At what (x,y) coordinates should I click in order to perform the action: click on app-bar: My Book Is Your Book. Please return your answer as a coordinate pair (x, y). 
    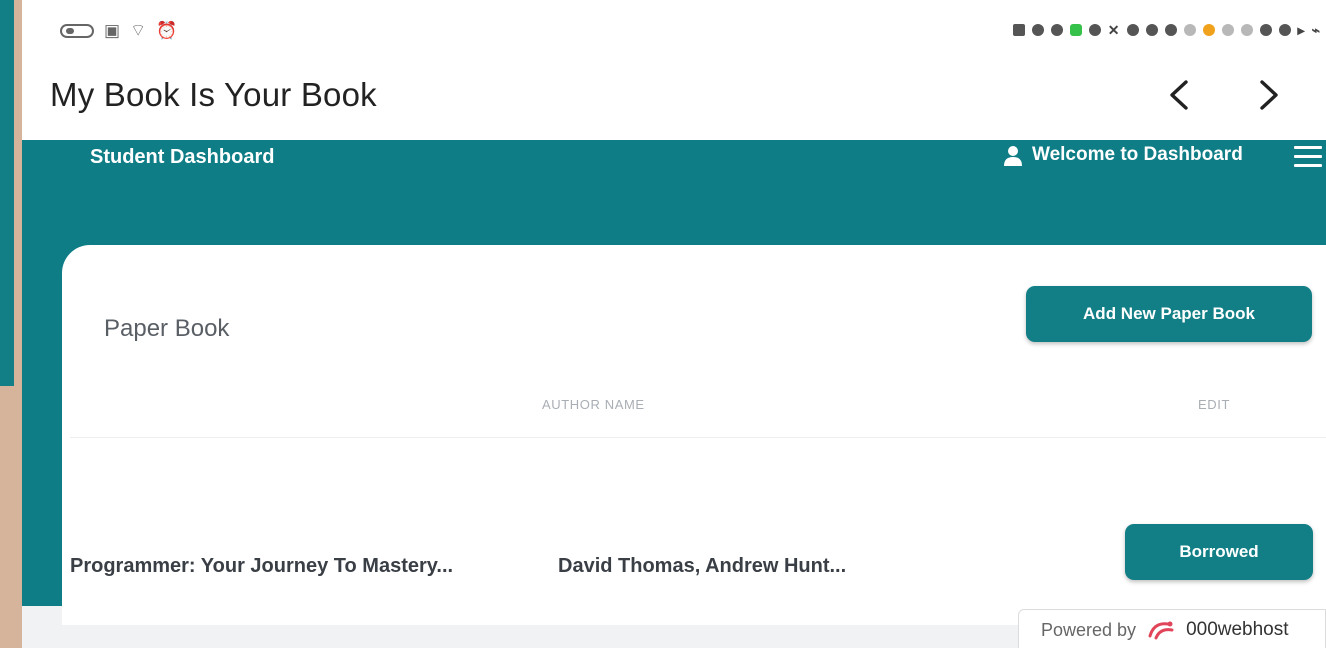
    Looking at the image, I should click on (674, 101).